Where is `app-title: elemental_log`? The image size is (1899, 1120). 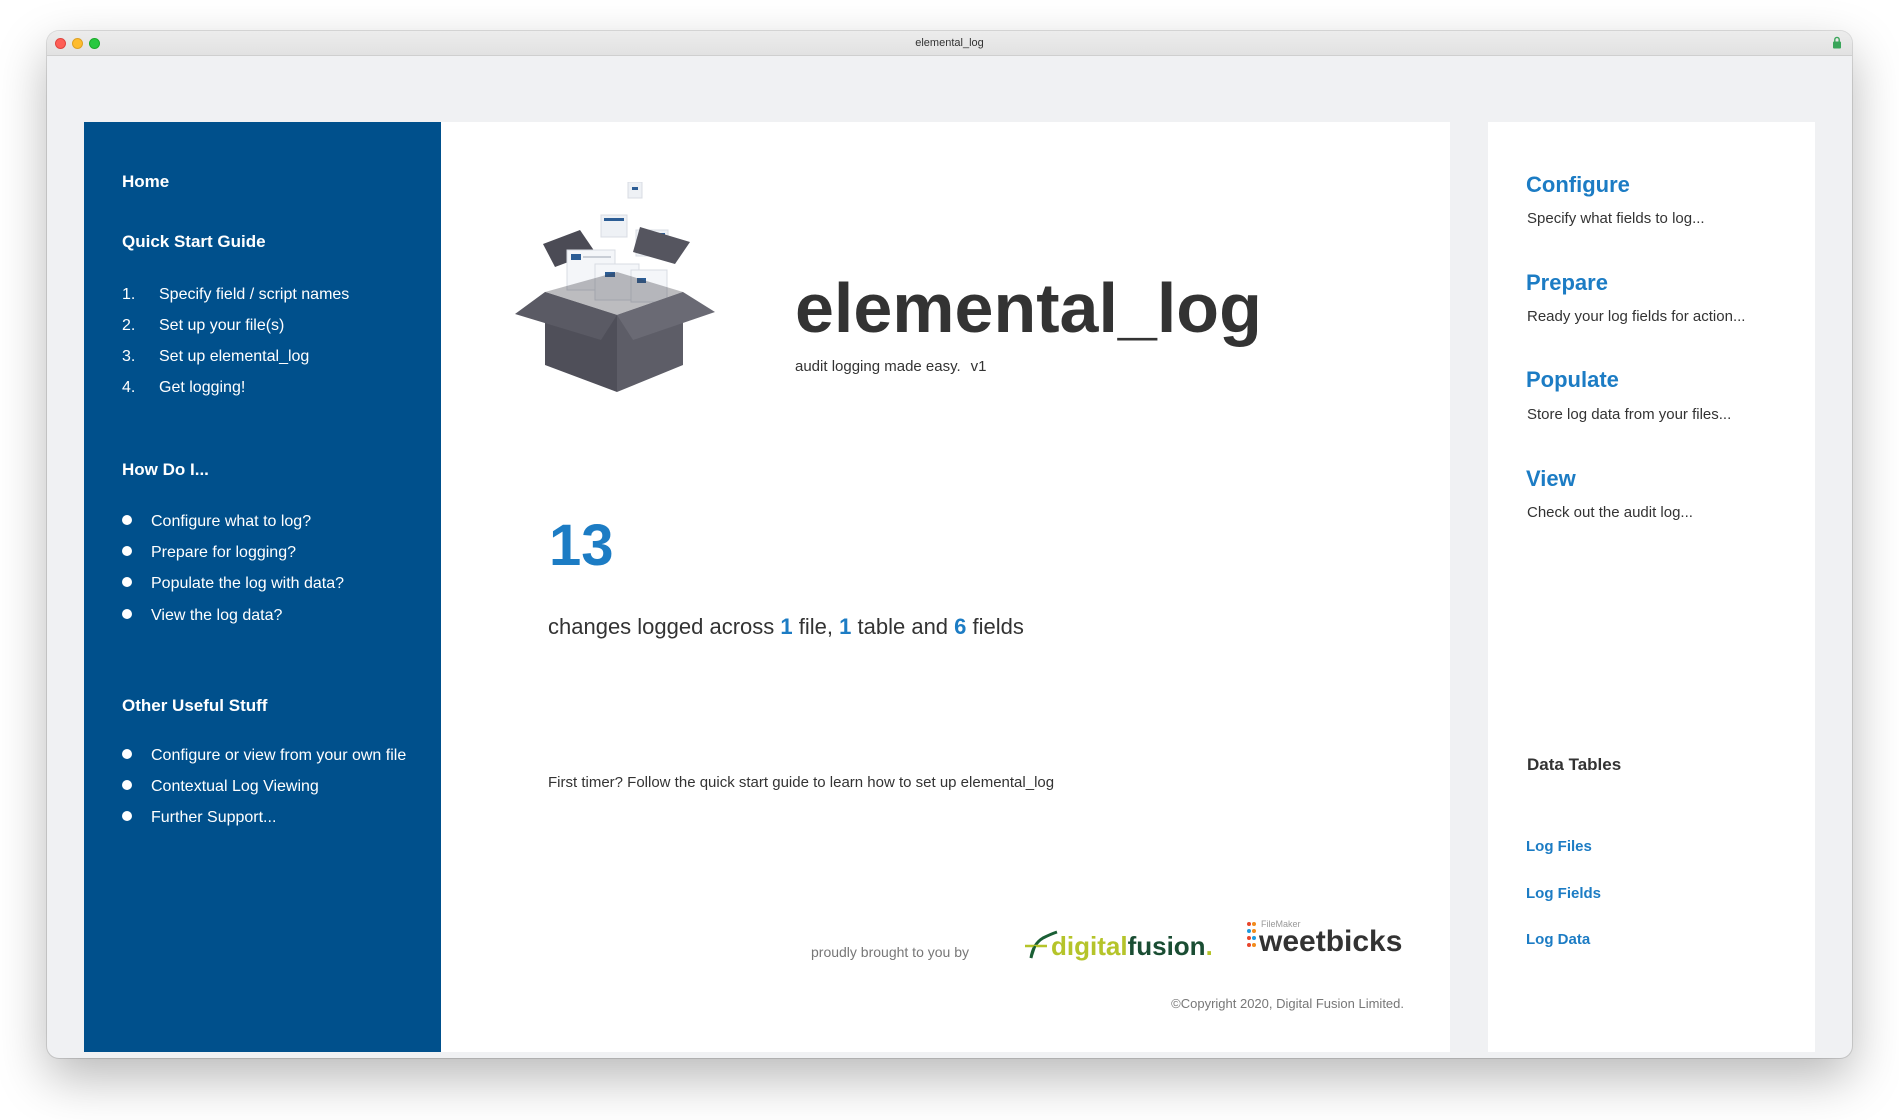 app-title: elemental_log is located at coordinates (1028, 308).